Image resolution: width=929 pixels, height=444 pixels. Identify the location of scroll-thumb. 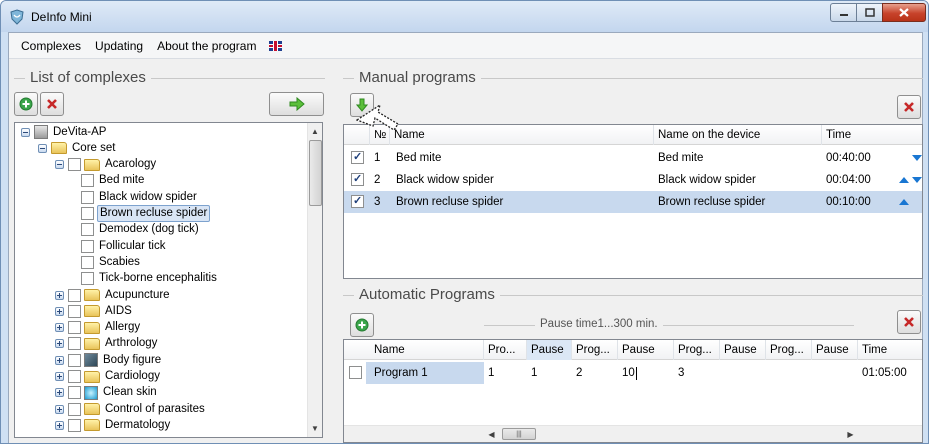
(315, 173).